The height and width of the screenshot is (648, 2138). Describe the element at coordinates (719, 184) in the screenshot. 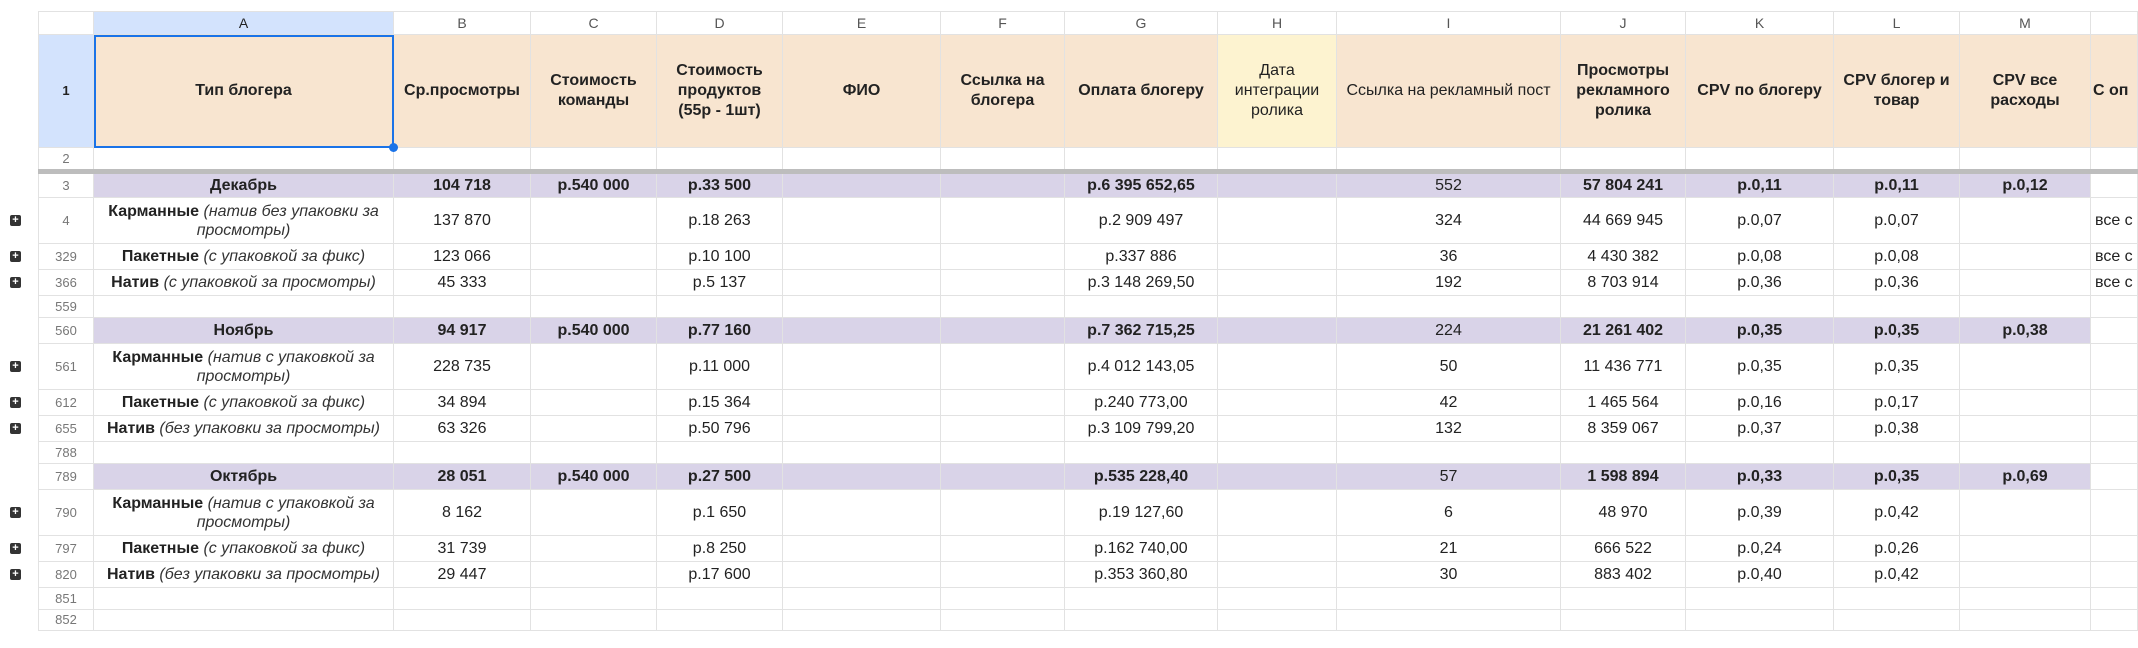

I see `cell: р.33 500` at that location.